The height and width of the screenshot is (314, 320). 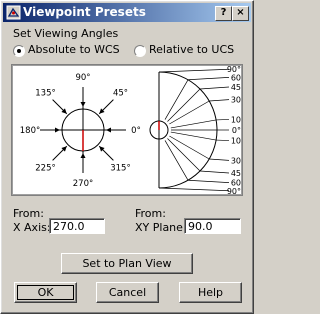 I want to click on title-help-button: ?, so click(x=223, y=13).